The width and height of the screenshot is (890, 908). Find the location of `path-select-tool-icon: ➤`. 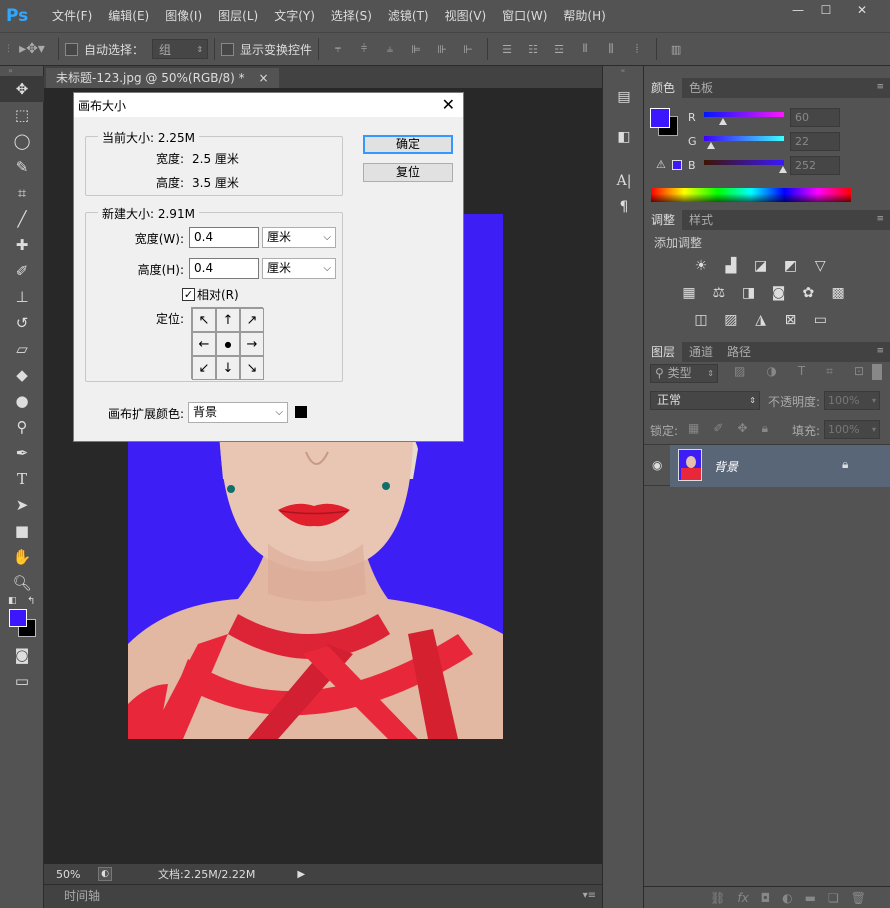

path-select-tool-icon: ➤ is located at coordinates (22, 505).